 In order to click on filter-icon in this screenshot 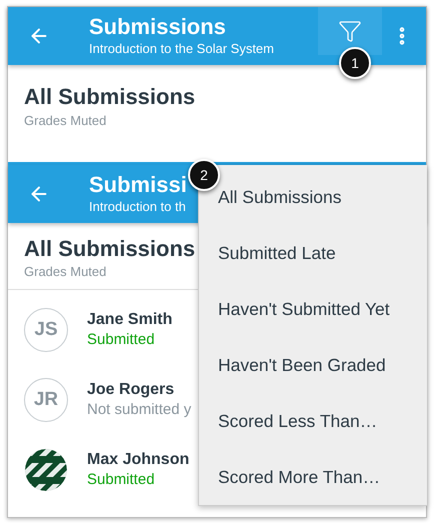, I will do `click(350, 31)`.